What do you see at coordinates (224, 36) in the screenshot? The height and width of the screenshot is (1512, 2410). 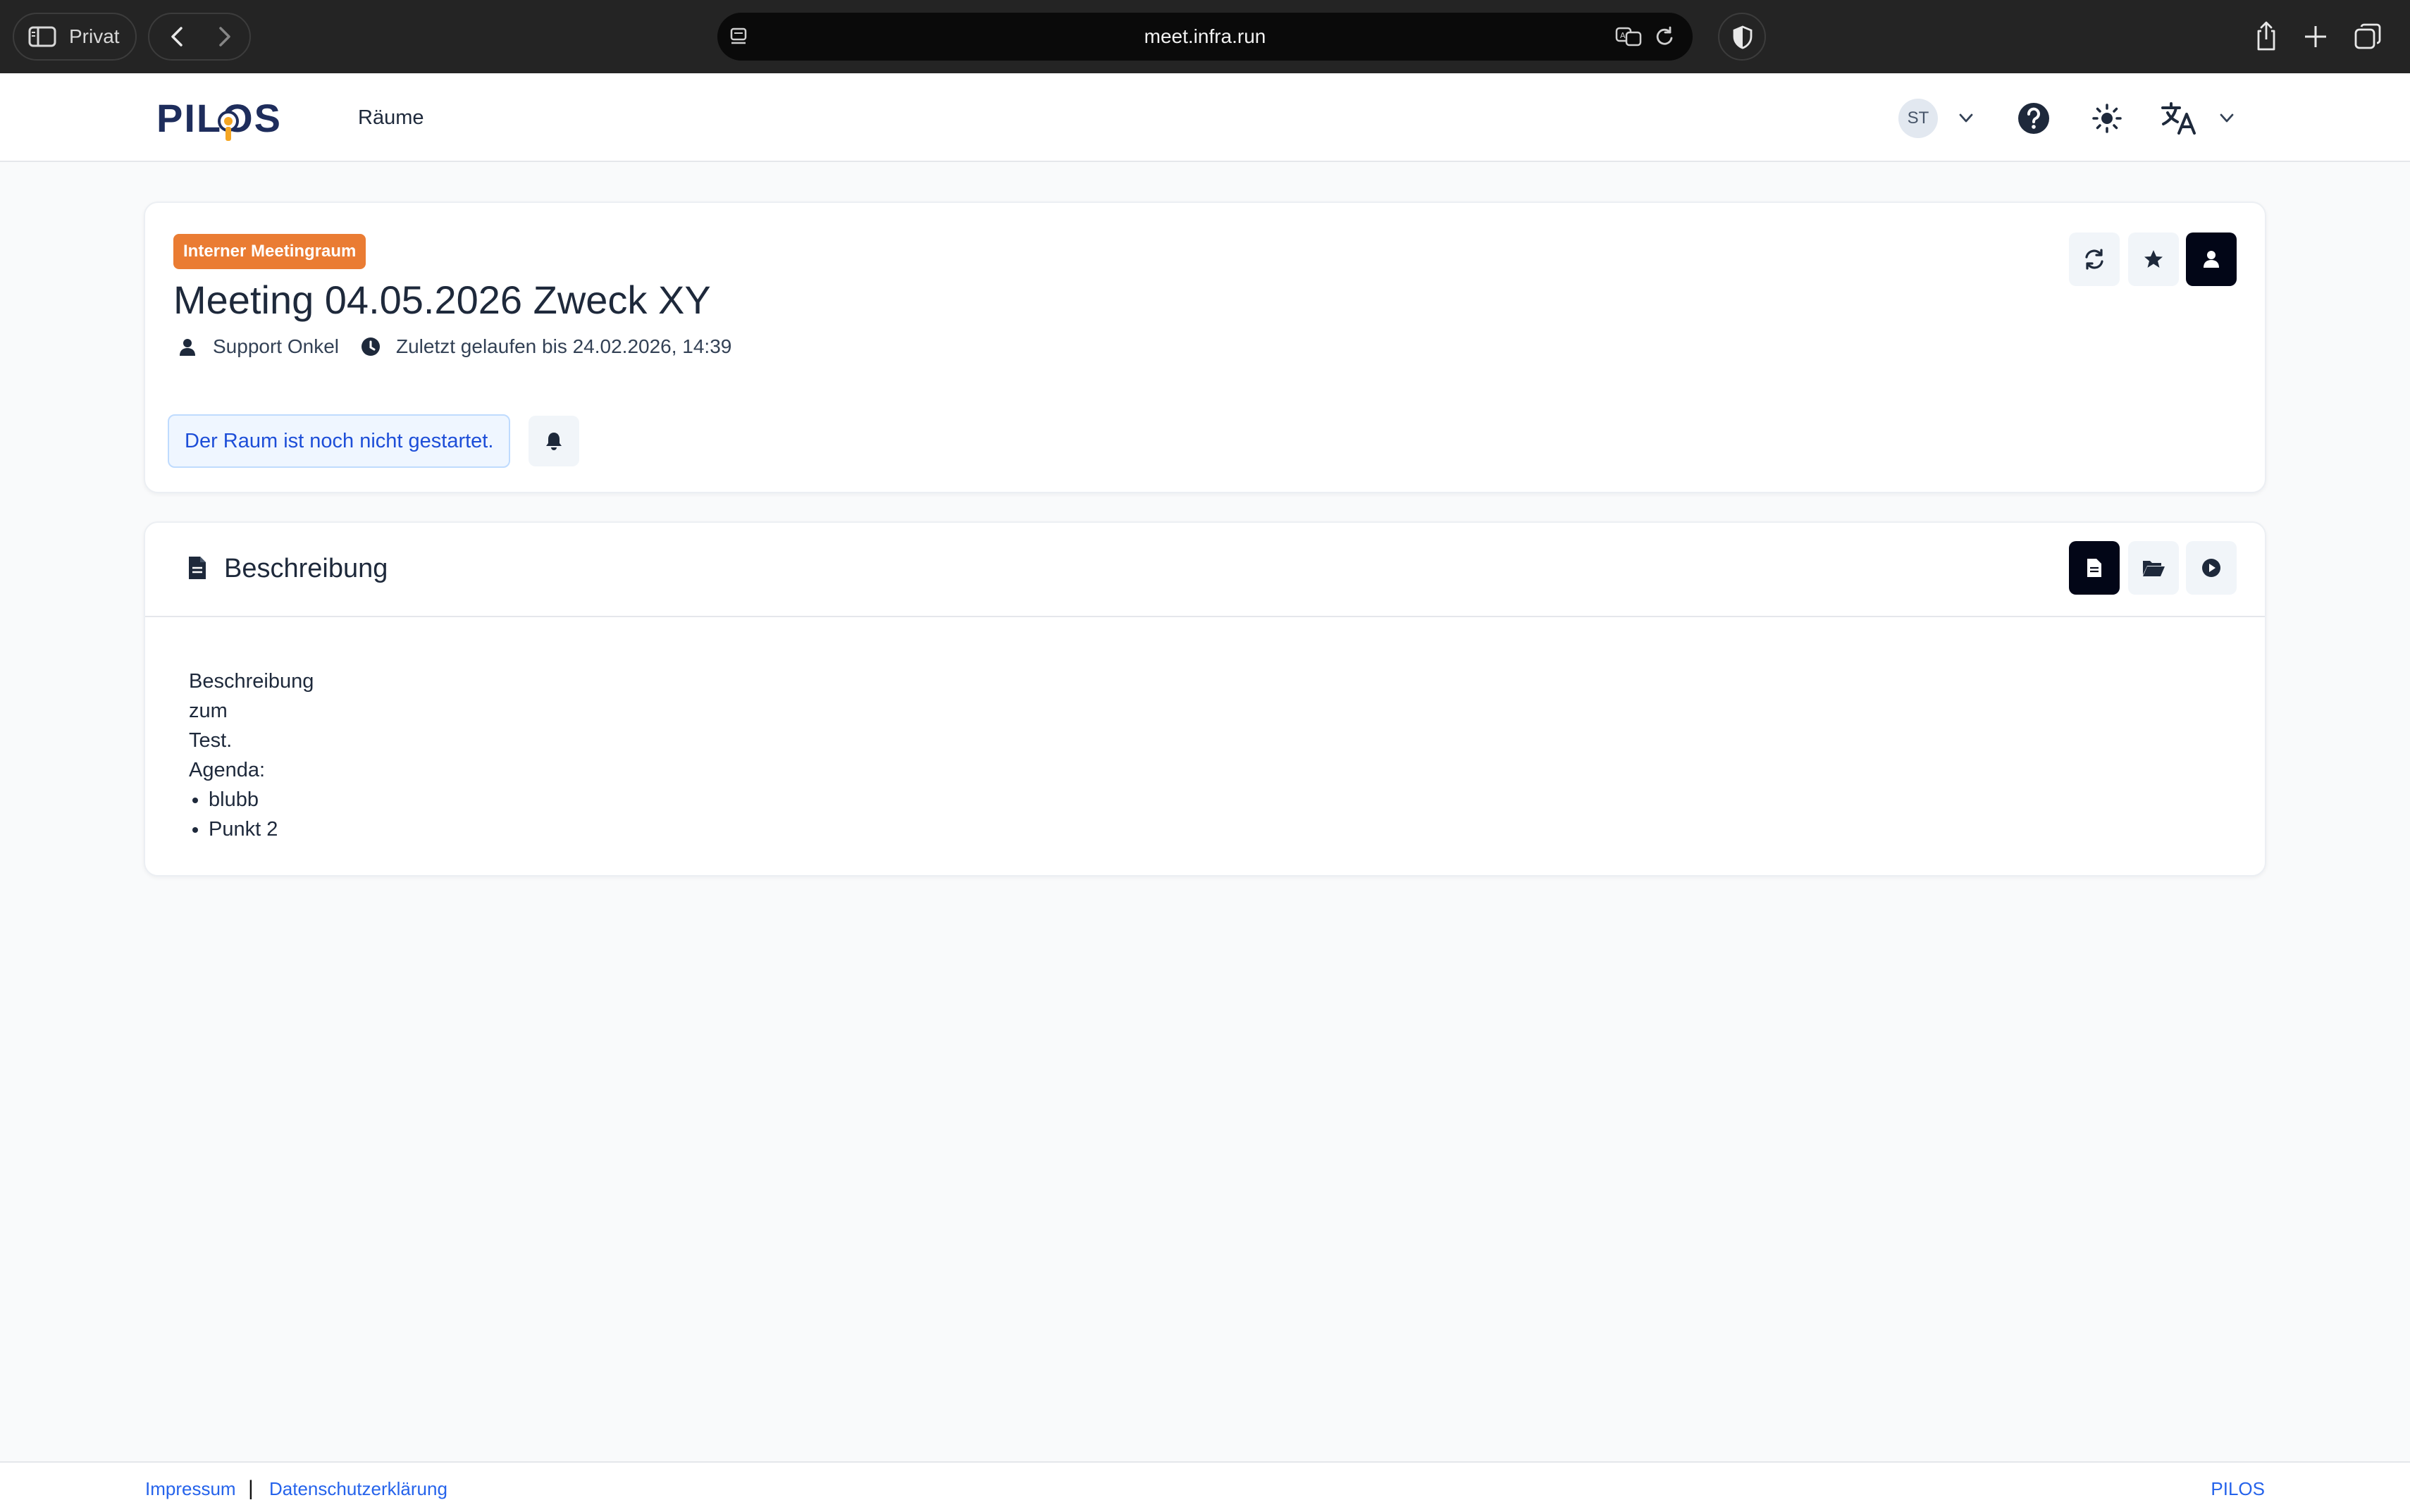 I see `forward-icon` at bounding box center [224, 36].